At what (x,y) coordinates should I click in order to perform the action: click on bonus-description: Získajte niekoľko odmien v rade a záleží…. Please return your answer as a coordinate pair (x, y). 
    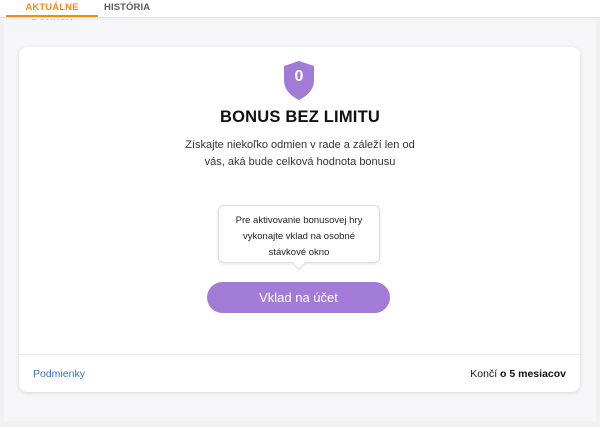
    Looking at the image, I should click on (300, 153).